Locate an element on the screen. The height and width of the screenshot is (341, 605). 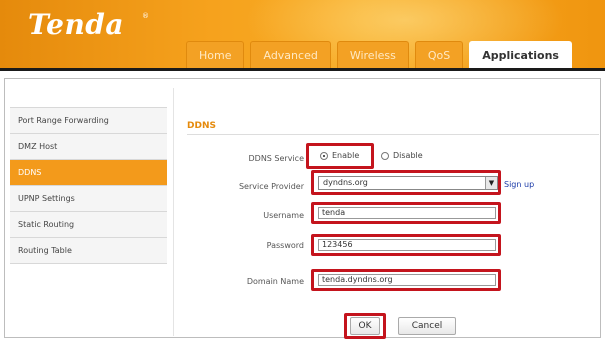
service-provider-value: dyndns.org is located at coordinates (345, 182).